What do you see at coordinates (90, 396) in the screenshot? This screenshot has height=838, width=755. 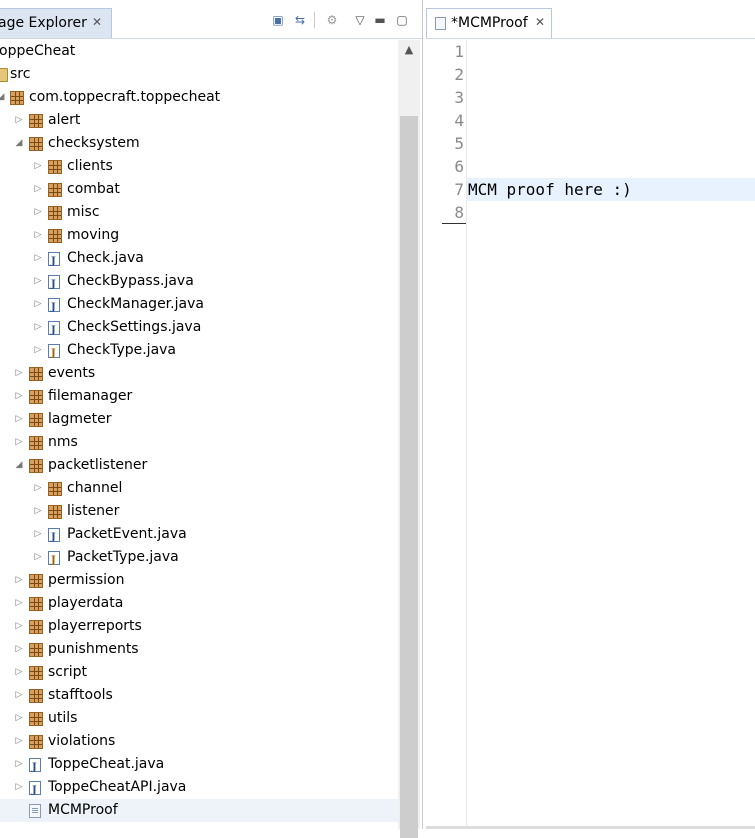 I see `tree-item-label: filemanager` at bounding box center [90, 396].